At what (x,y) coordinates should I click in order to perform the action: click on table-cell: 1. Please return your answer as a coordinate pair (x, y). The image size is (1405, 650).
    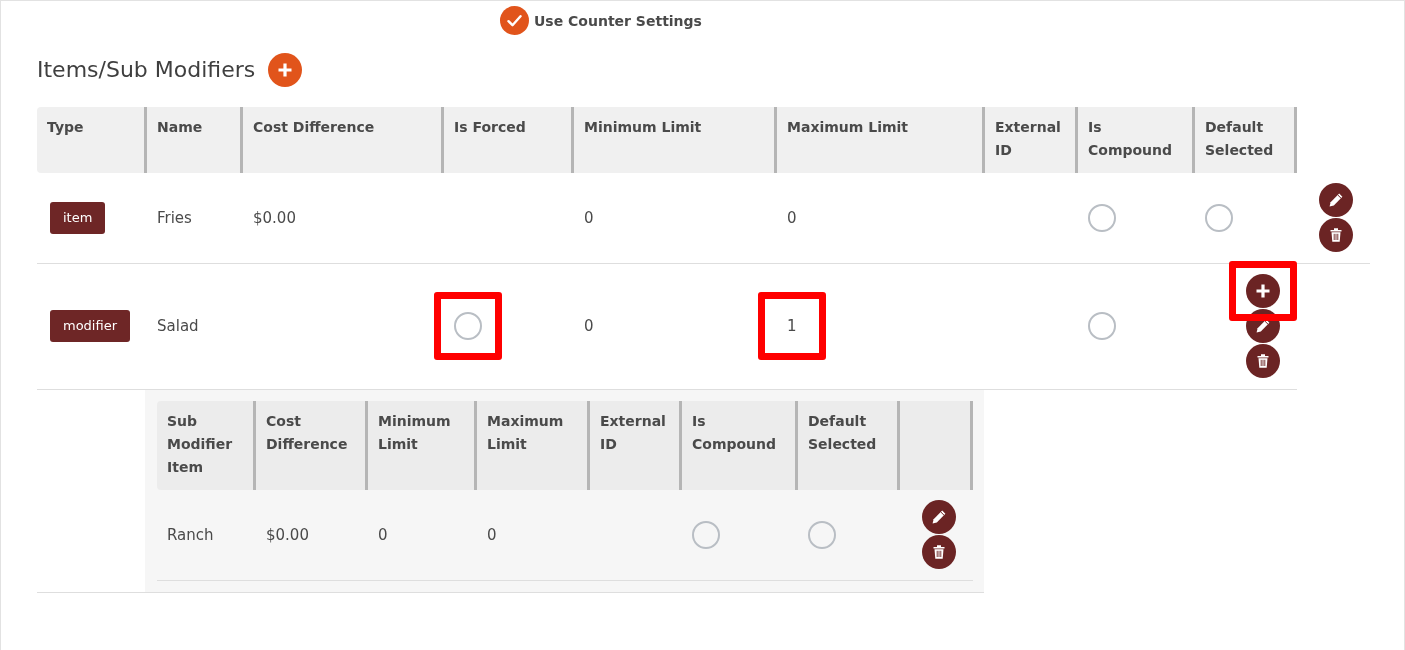
    Looking at the image, I should click on (792, 326).